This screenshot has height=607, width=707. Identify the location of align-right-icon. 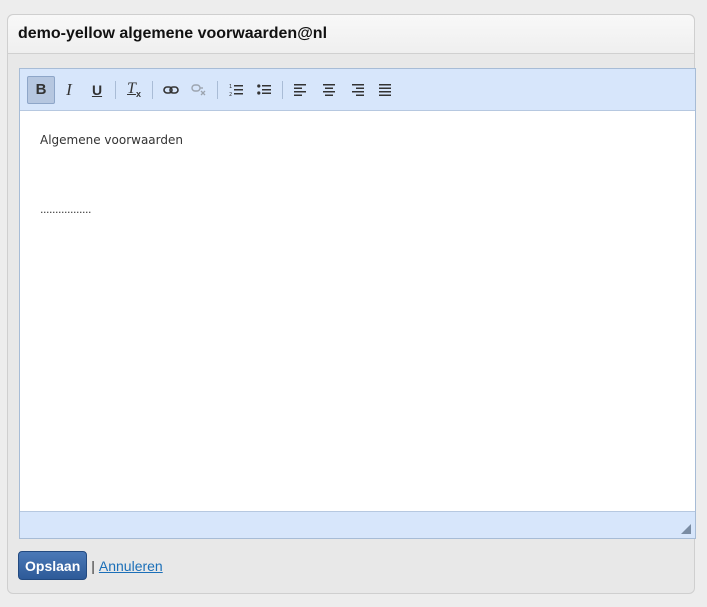
(358, 89).